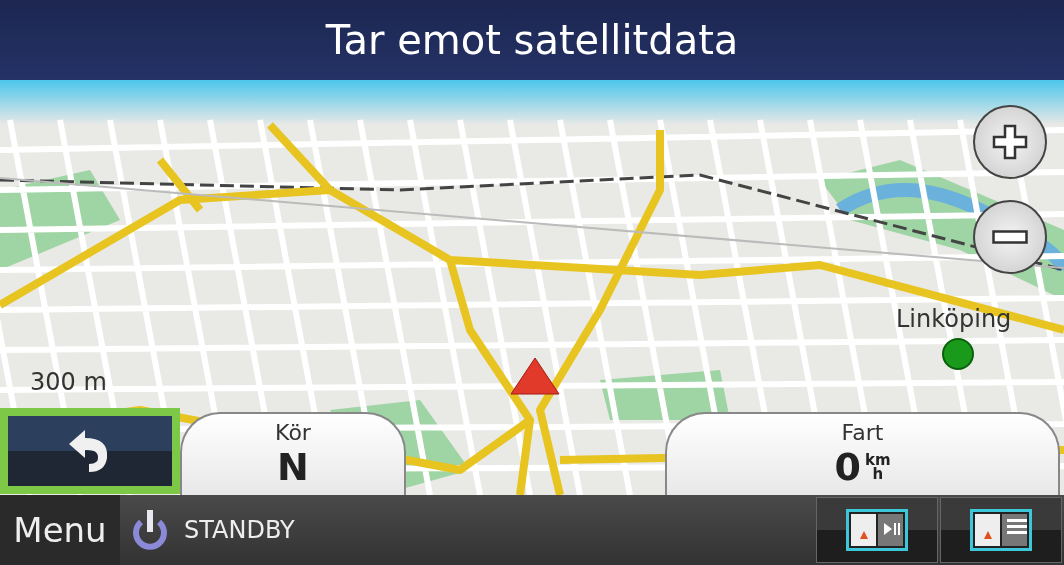  Describe the element at coordinates (68, 382) in the screenshot. I see `map-scale: 300 m` at that location.